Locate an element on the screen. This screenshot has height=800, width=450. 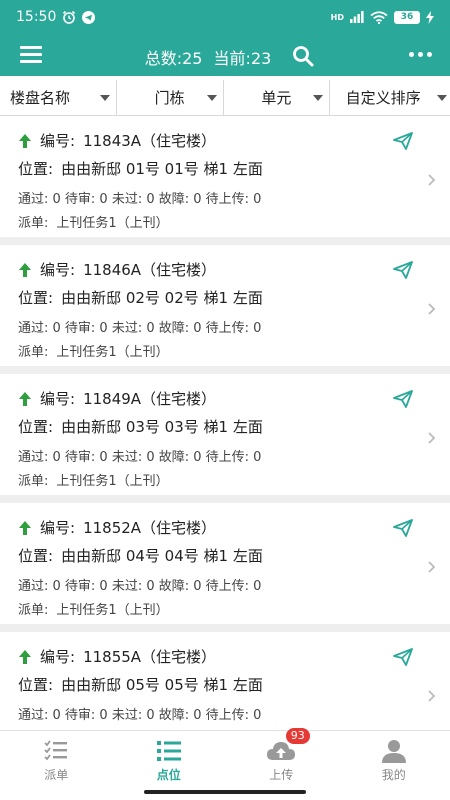
filter-building-name: 楼盘名称 is located at coordinates (58, 97).